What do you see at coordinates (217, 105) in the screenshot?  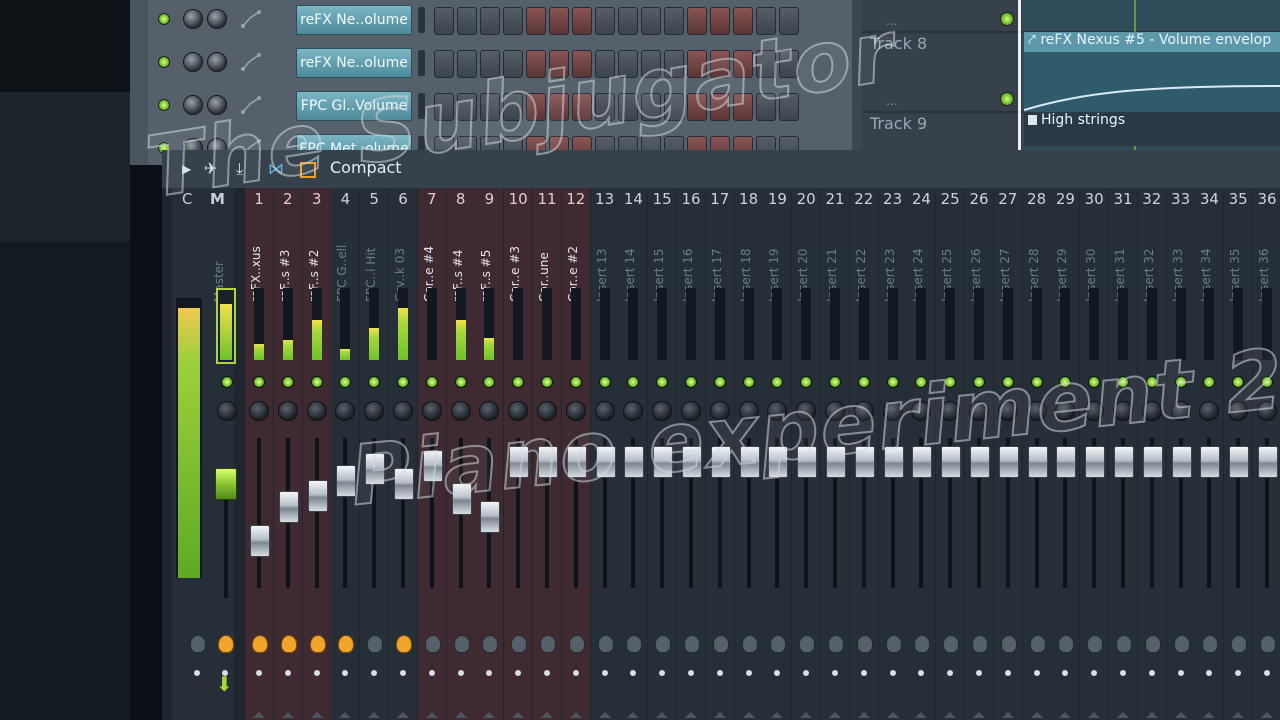 I see `channel-volume-knob` at bounding box center [217, 105].